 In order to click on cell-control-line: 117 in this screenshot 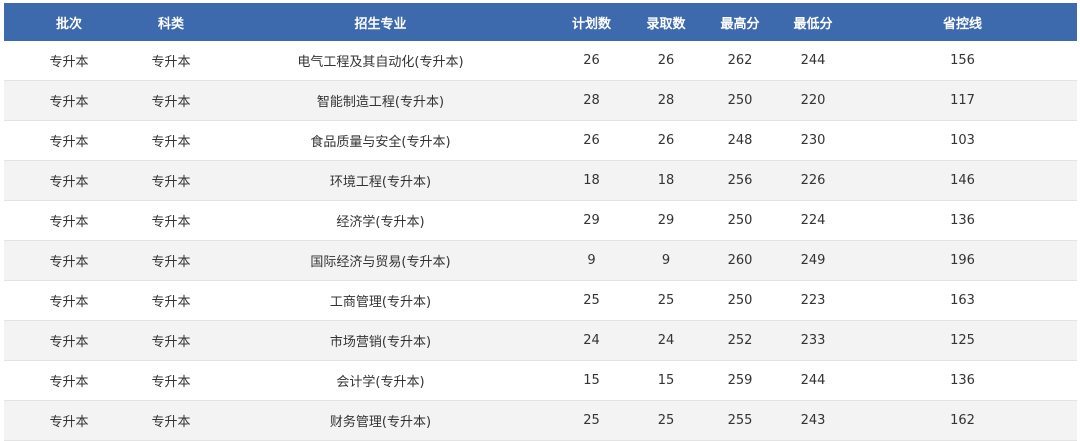, I will do `click(962, 100)`.